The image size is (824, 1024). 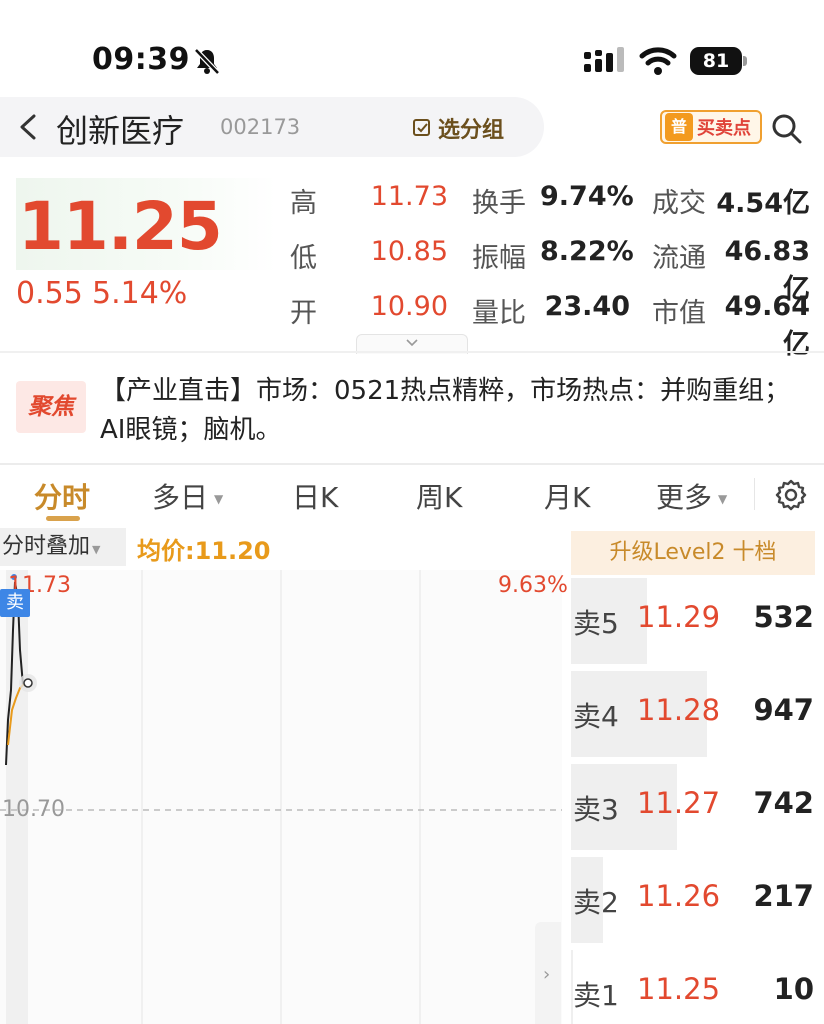 I want to click on tab-more: 更多 ▼, so click(x=691, y=496).